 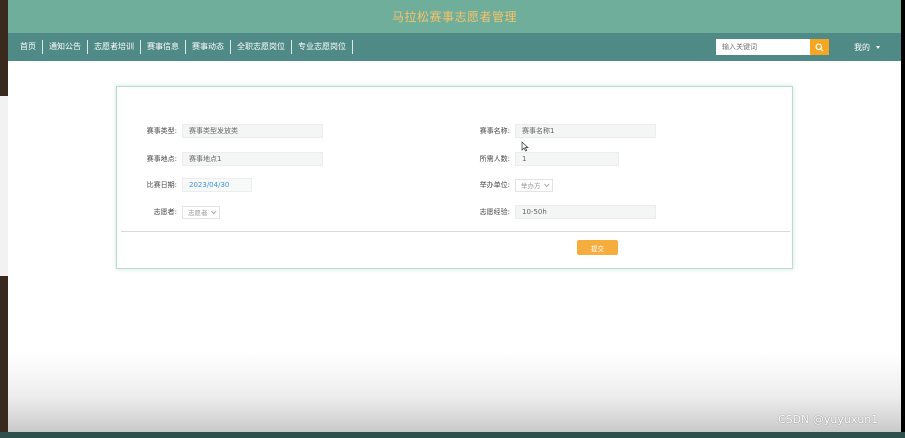 What do you see at coordinates (217, 185) in the screenshot?
I see `race-date-field: 2023/04/30` at bounding box center [217, 185].